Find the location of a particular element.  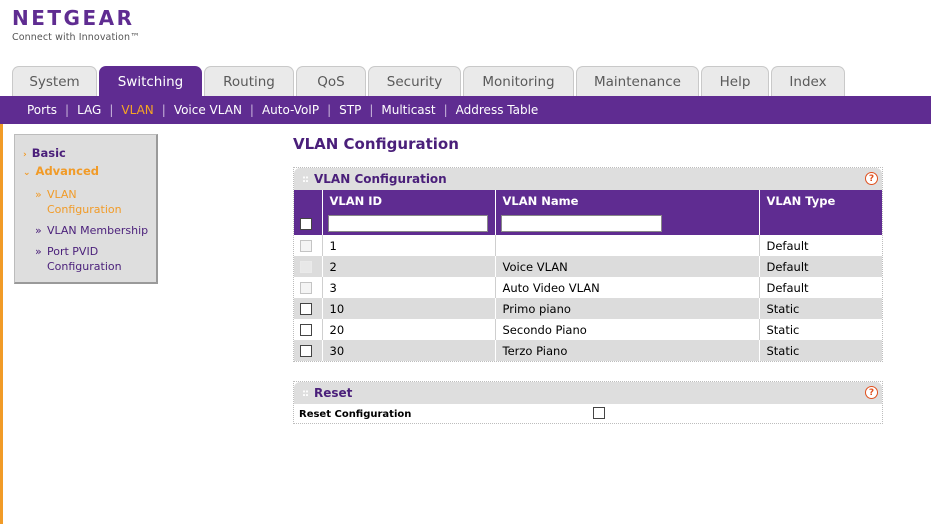

table-row: 2 Voice VLAN Default is located at coordinates (588, 266).